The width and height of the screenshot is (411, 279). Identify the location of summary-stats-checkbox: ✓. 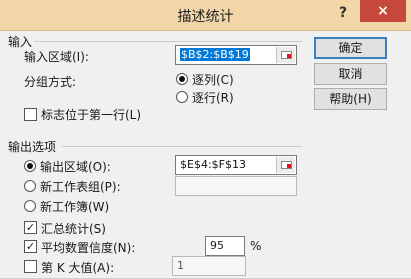
(30, 227).